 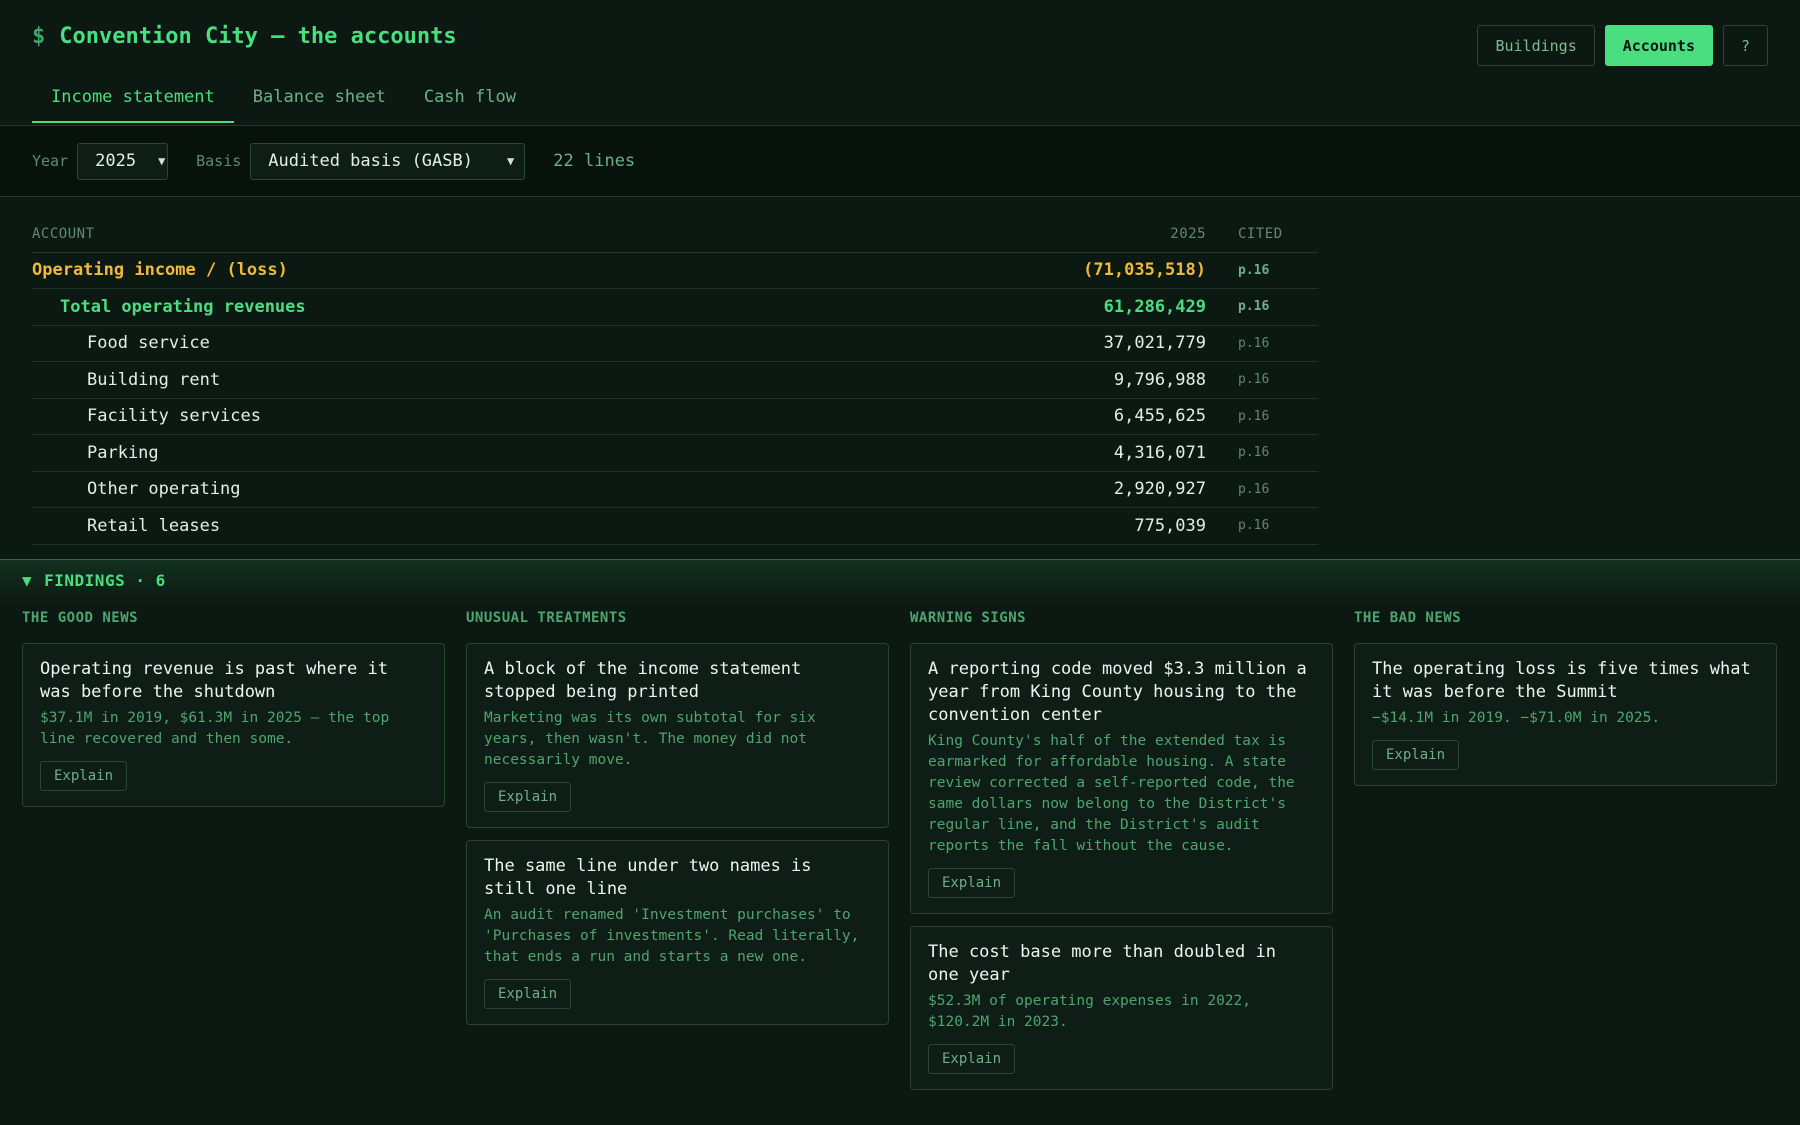 I want to click on column-header-cited: CITED, so click(x=1262, y=234).